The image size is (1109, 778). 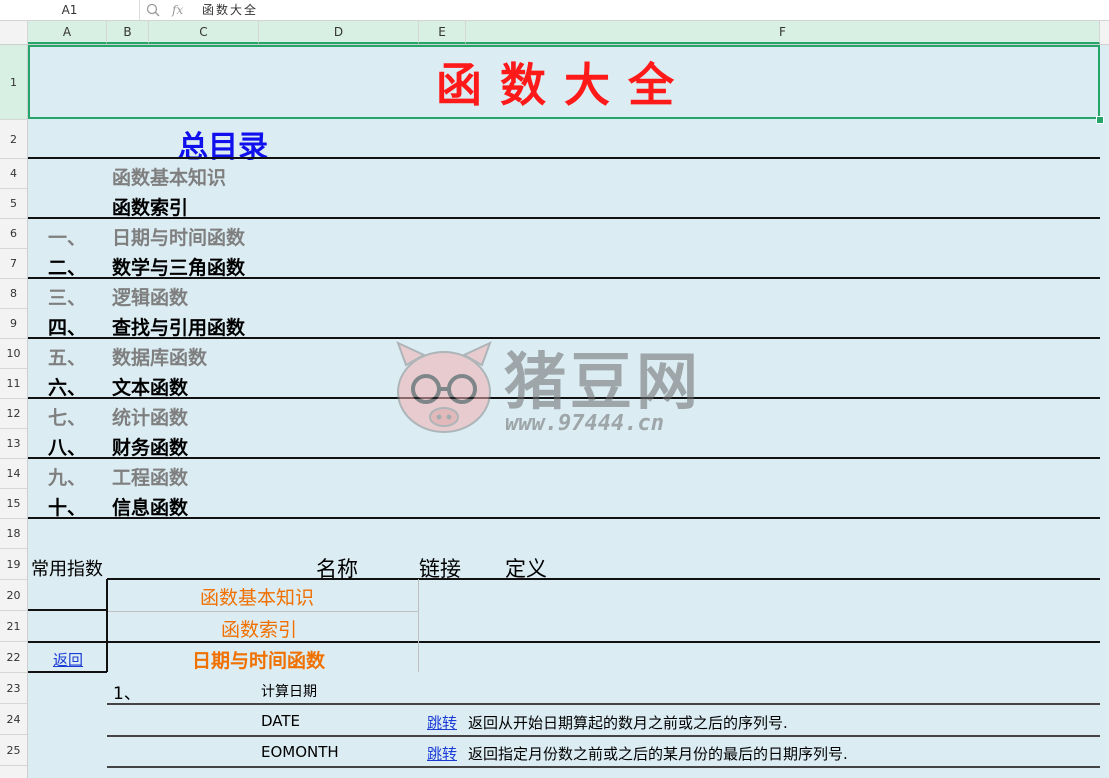 What do you see at coordinates (442, 753) in the screenshot?
I see `jump-link-eomonth: 跳转` at bounding box center [442, 753].